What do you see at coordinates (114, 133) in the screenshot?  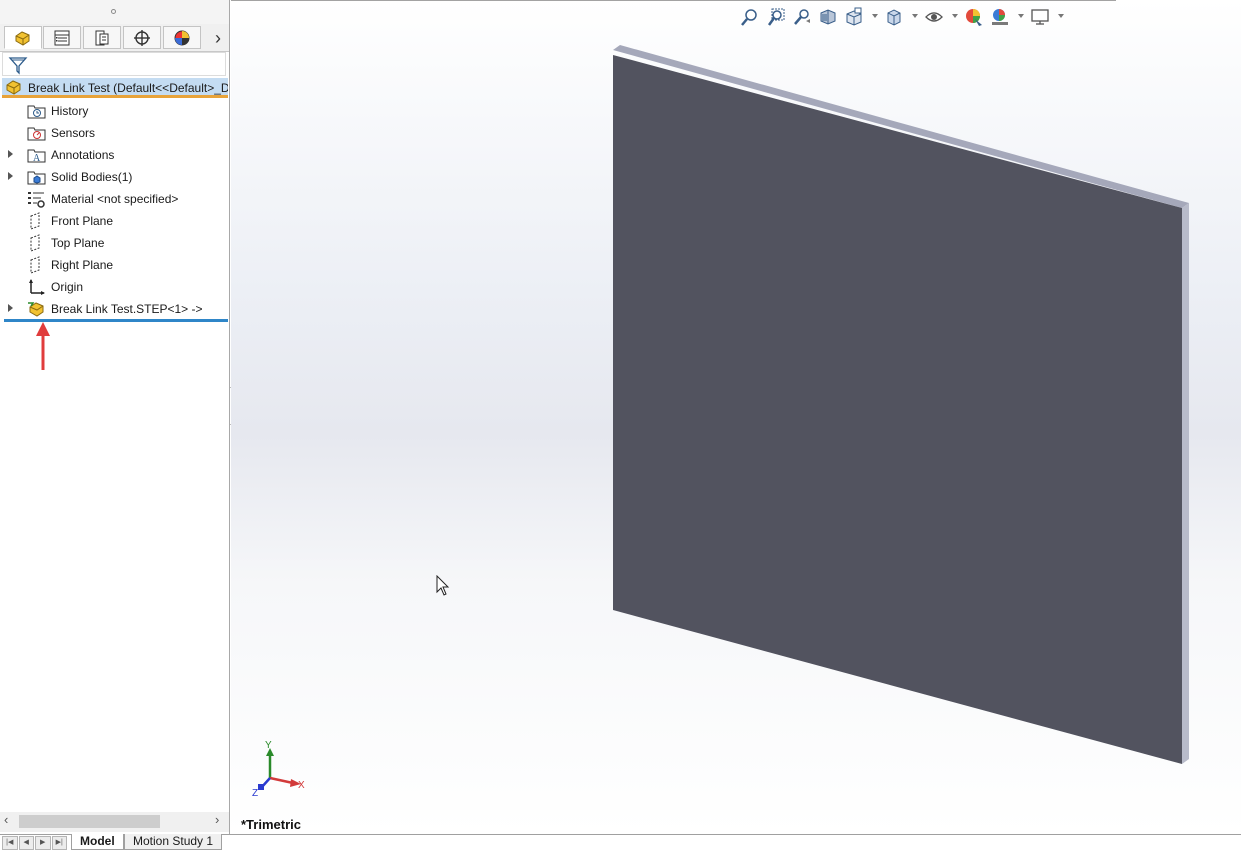 I see `tree-item-sensors: Sensors` at bounding box center [114, 133].